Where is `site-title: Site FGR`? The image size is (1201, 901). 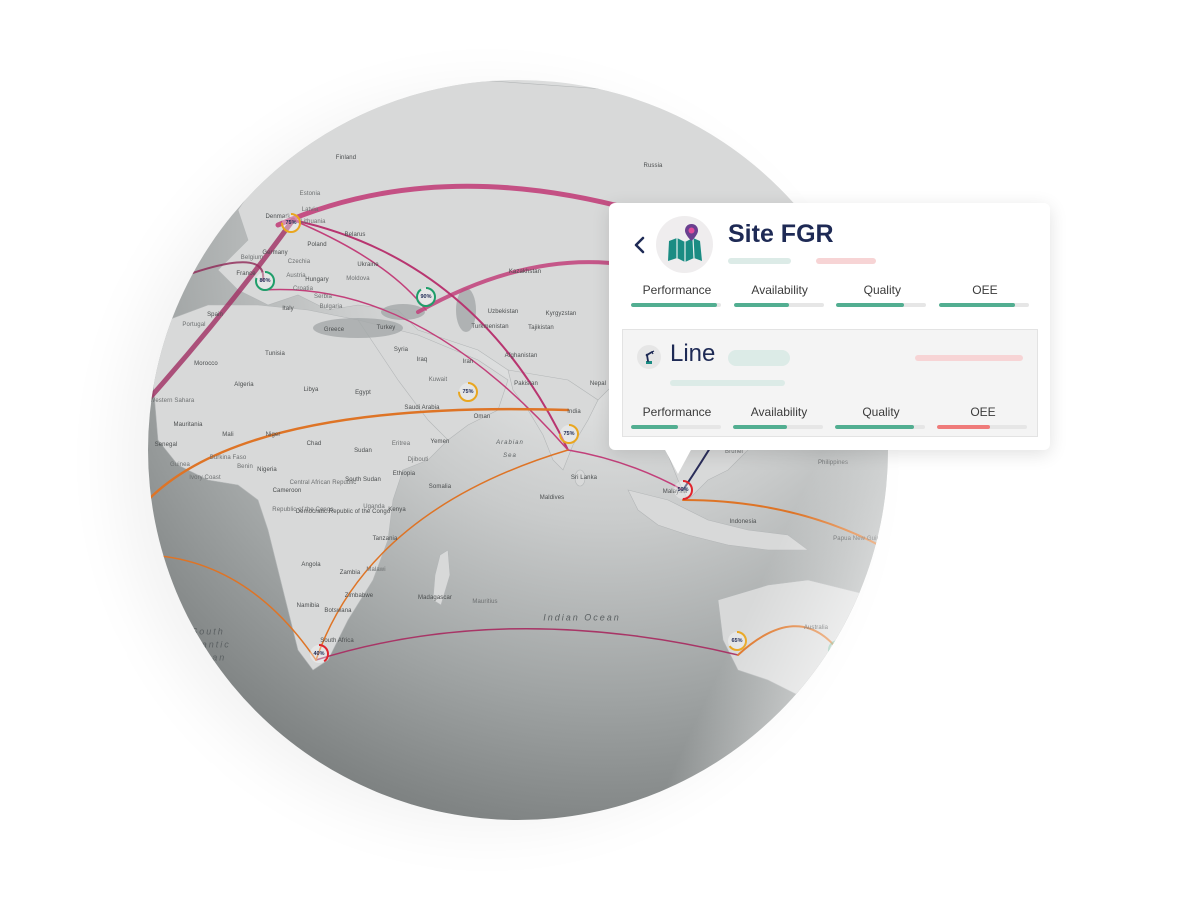 site-title: Site FGR is located at coordinates (781, 234).